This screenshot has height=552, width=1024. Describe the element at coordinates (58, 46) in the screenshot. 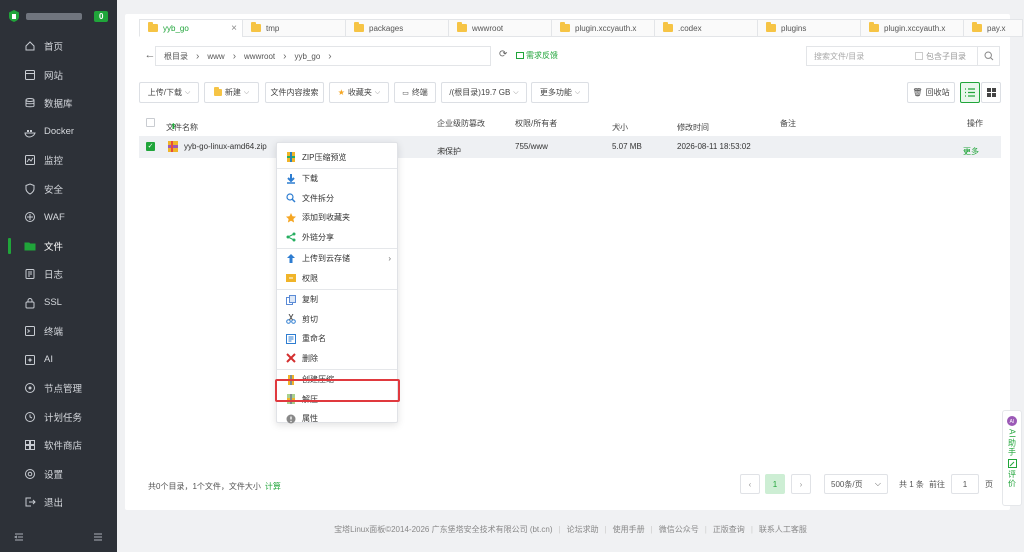

I see `sidebar-item-0: 首页` at that location.